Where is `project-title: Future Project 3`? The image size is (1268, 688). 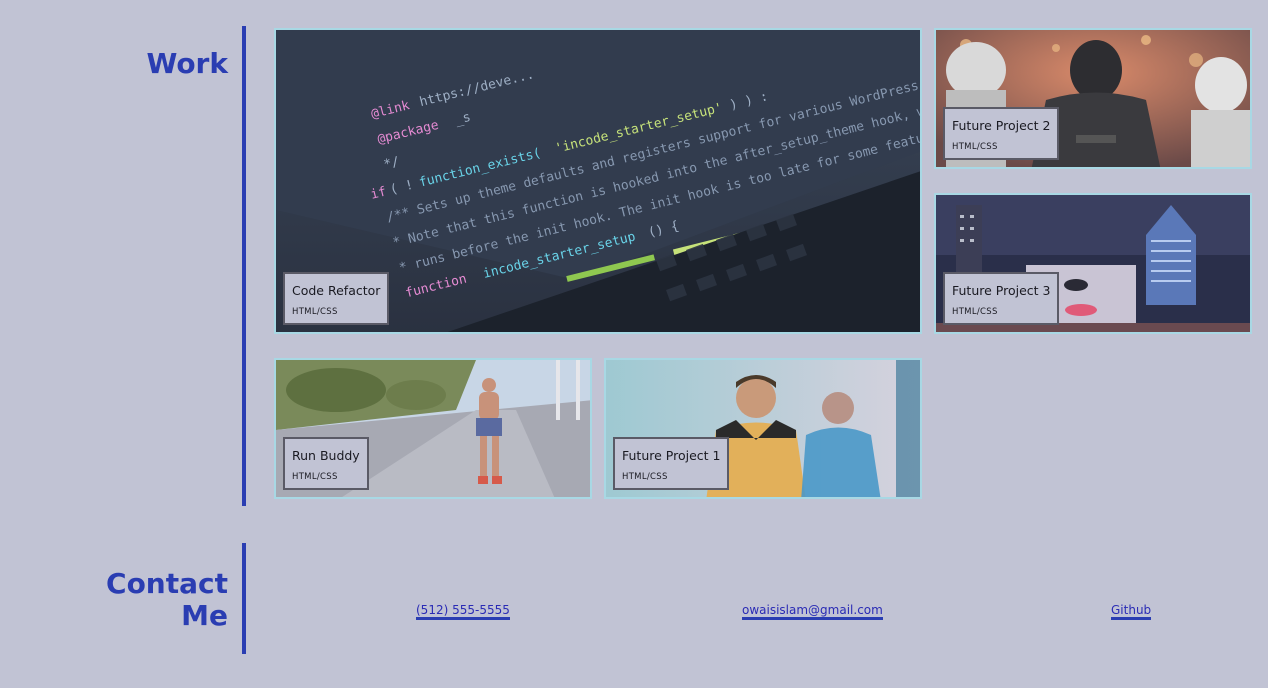
project-title: Future Project 3 is located at coordinates (1001, 290).